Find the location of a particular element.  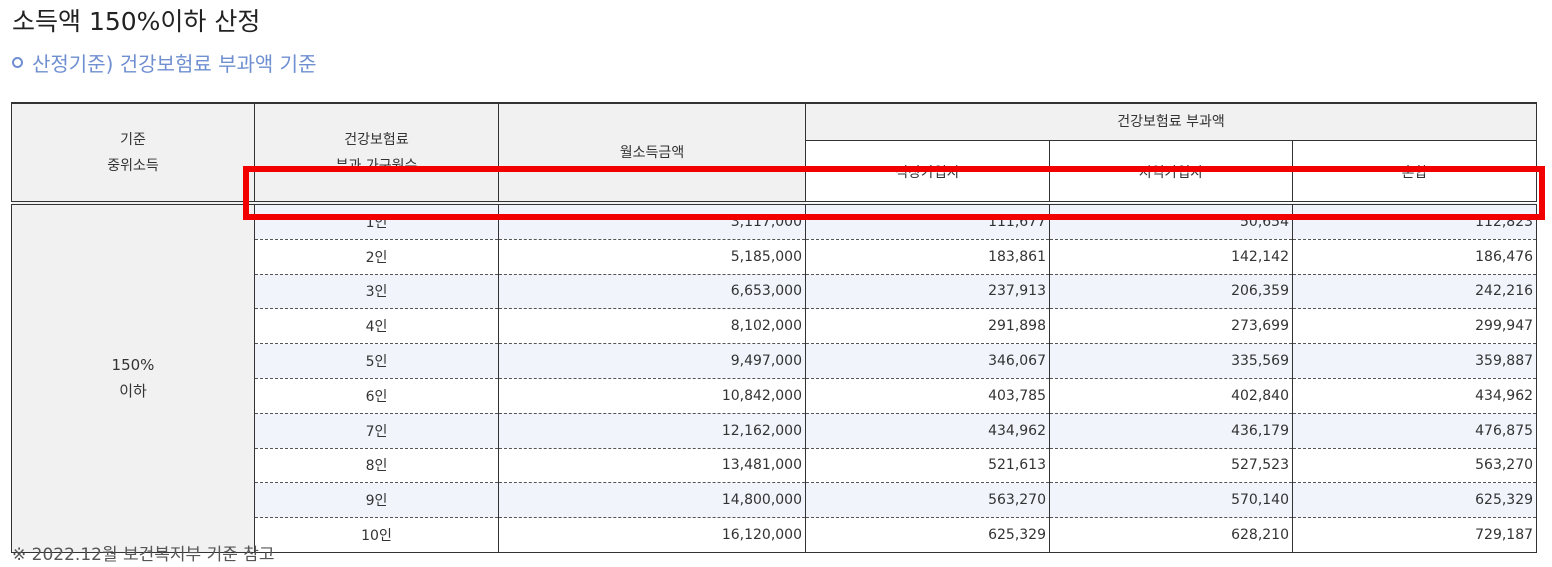

employee-premium-cell: 237,913 is located at coordinates (927, 292).